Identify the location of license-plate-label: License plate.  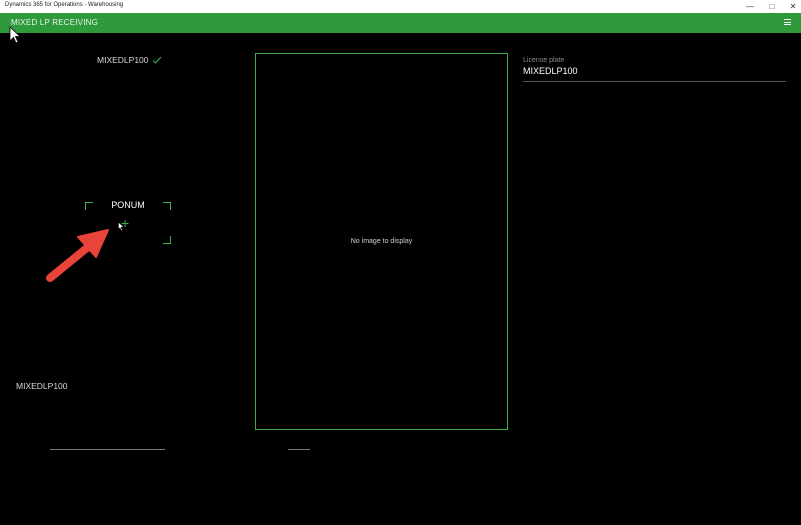
(544, 60).